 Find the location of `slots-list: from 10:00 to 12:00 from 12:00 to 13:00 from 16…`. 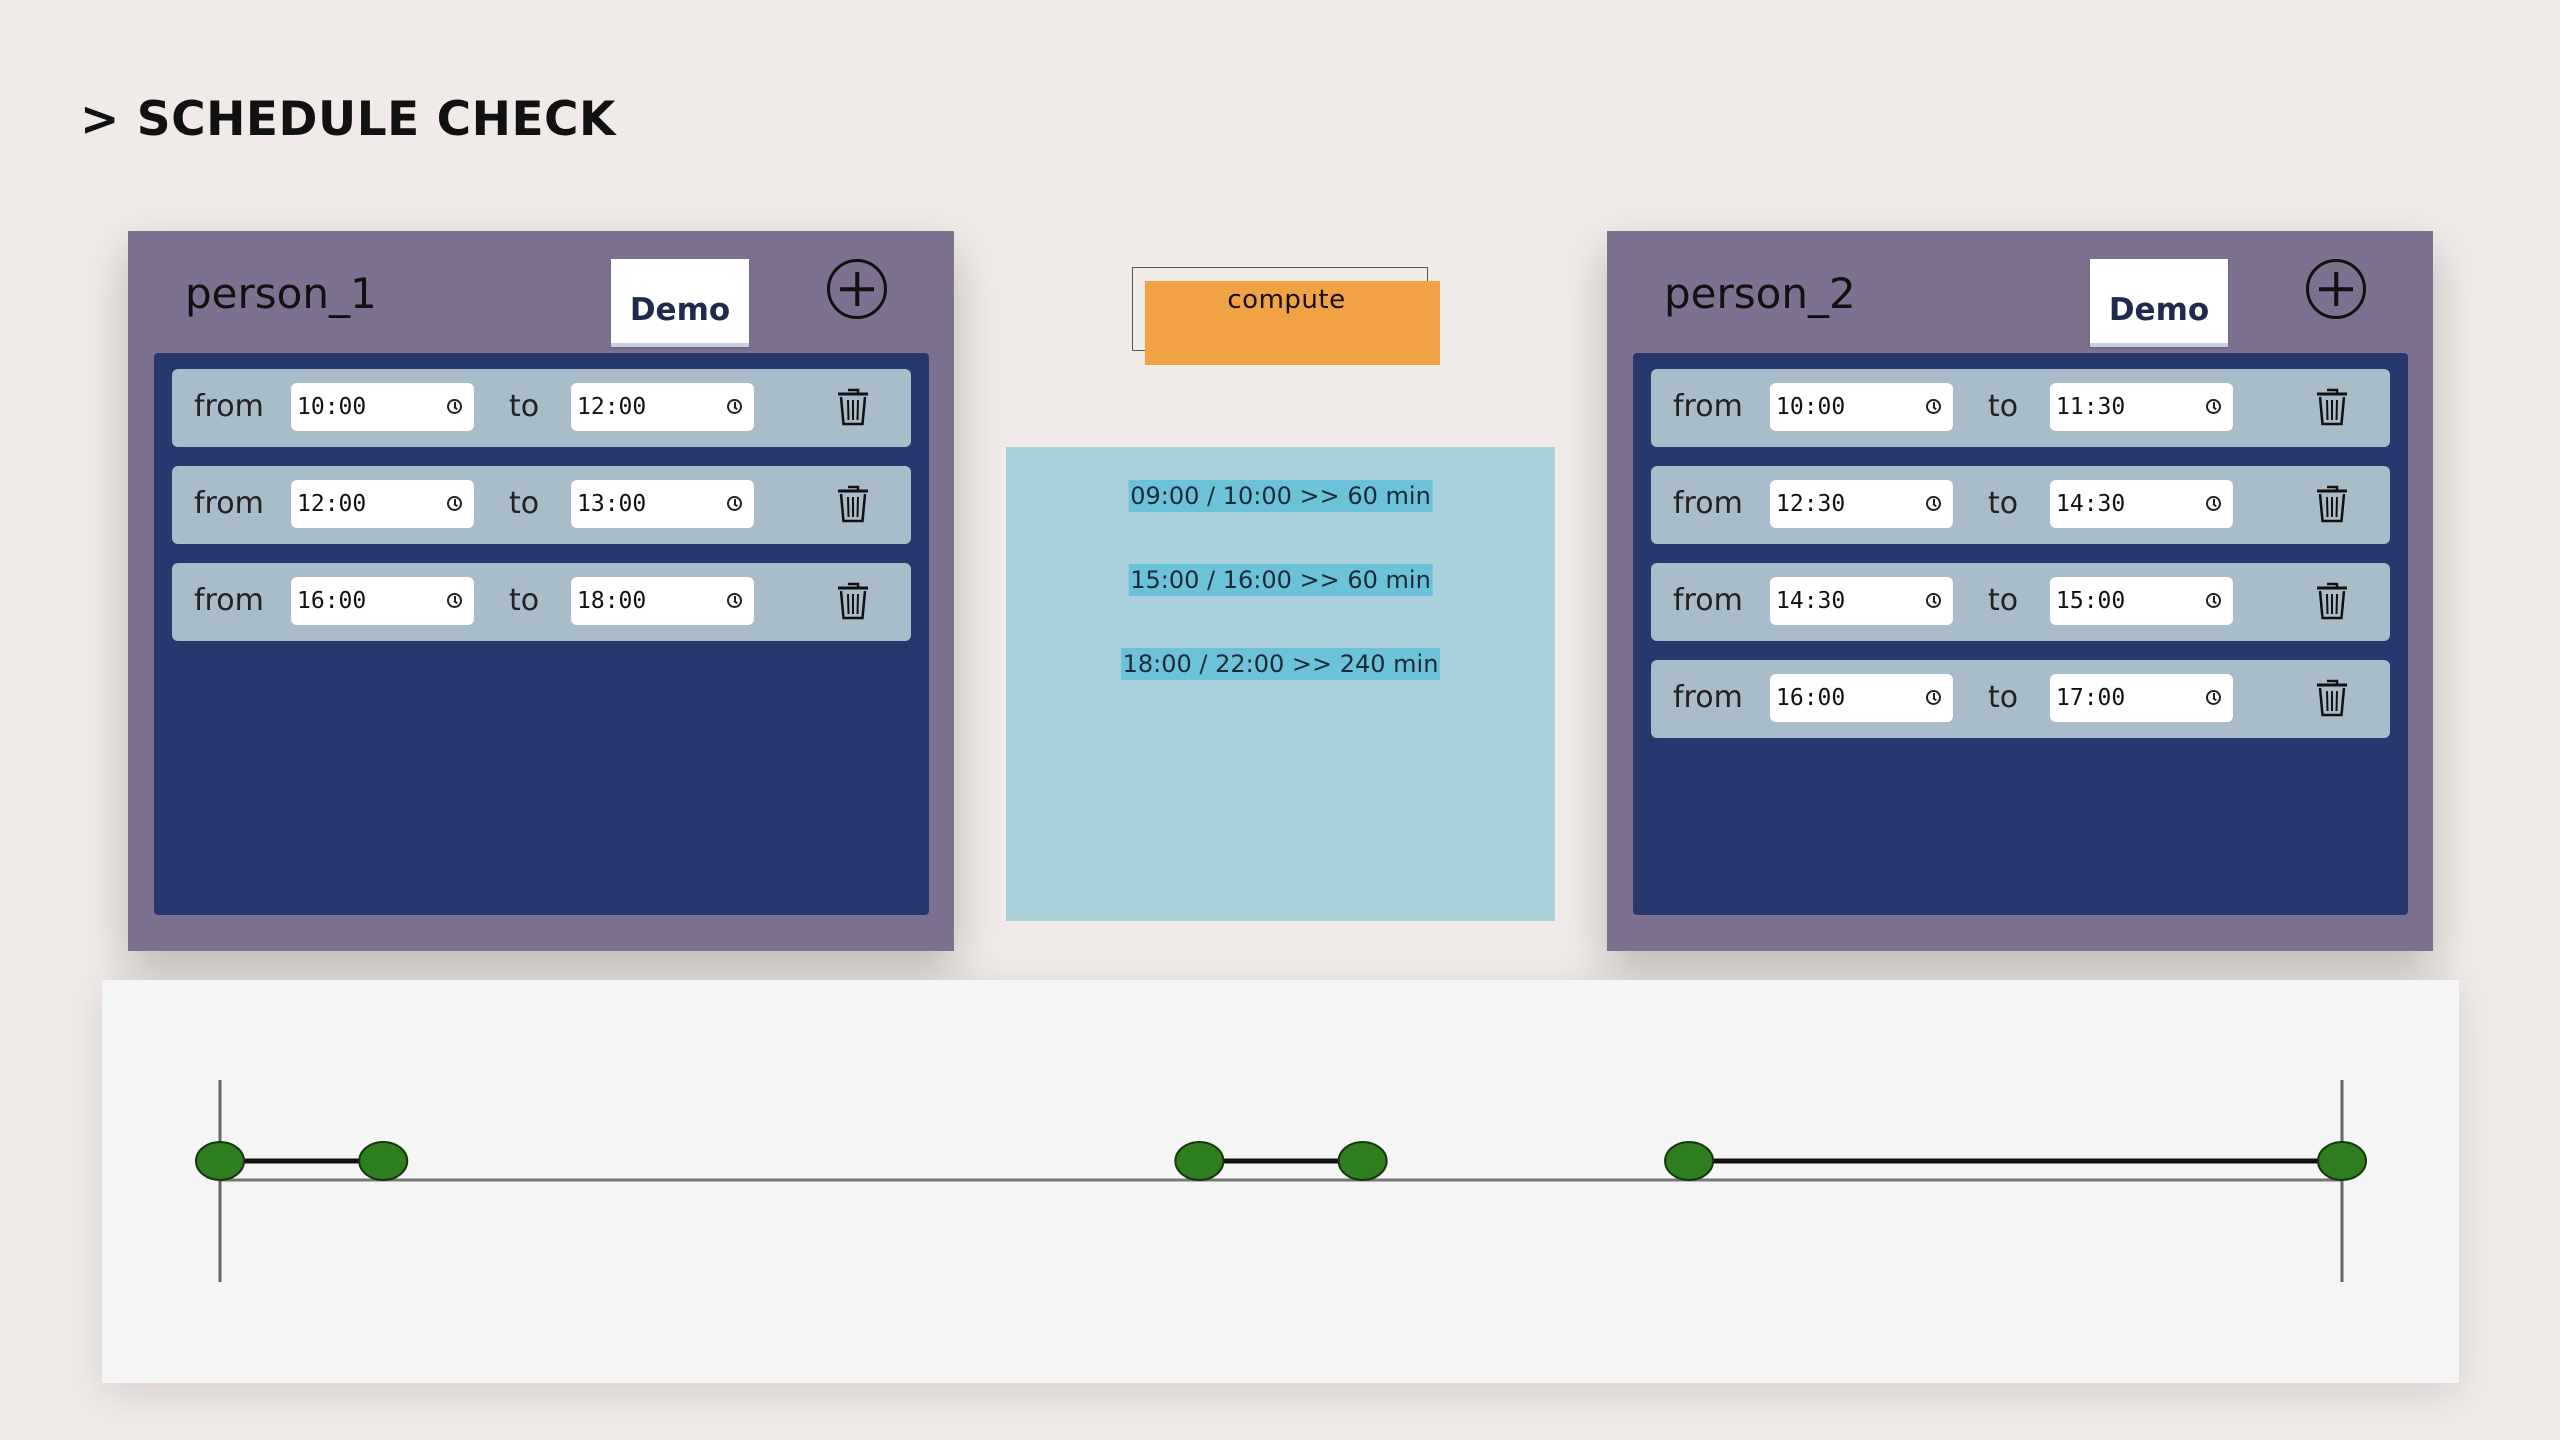

slots-list: from 10:00 to 12:00 from 12:00 to 13:00 from 16… is located at coordinates (541, 634).